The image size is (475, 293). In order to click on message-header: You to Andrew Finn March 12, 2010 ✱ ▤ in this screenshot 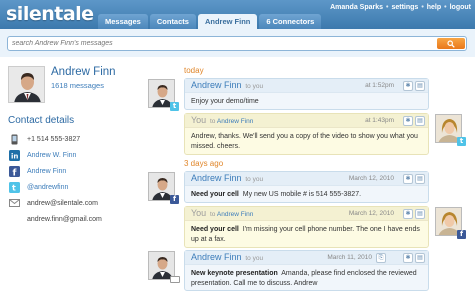, I will do `click(306, 214)`.